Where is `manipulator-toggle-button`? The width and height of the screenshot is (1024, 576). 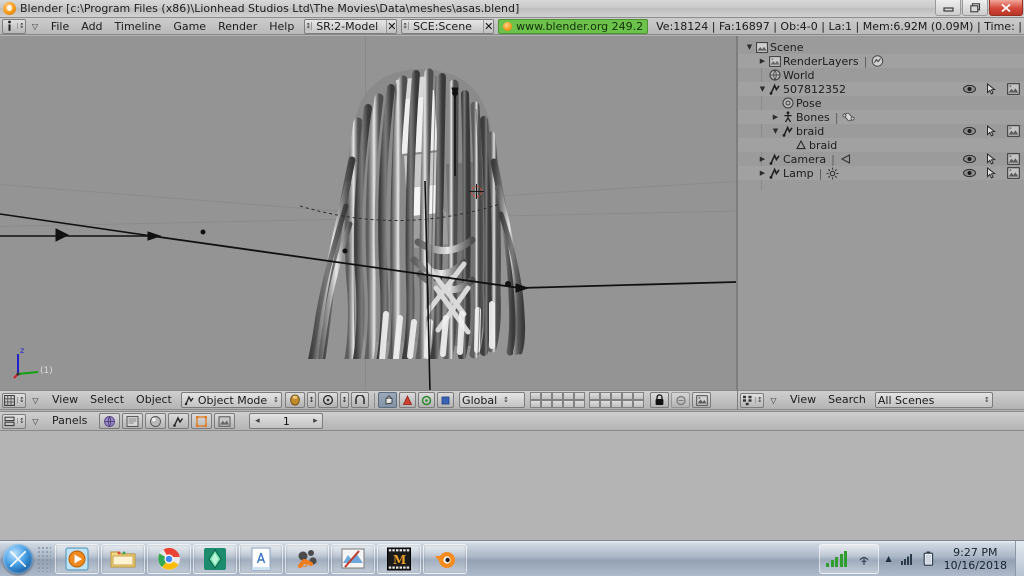
manipulator-toggle-button is located at coordinates (388, 400).